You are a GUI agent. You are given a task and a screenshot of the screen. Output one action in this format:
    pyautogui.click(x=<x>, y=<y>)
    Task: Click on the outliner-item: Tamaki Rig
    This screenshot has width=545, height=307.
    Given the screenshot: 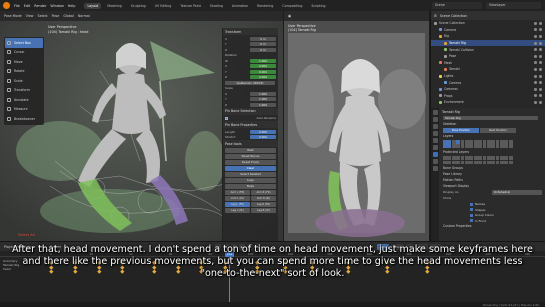 What is the action you would take?
    pyautogui.click(x=488, y=43)
    